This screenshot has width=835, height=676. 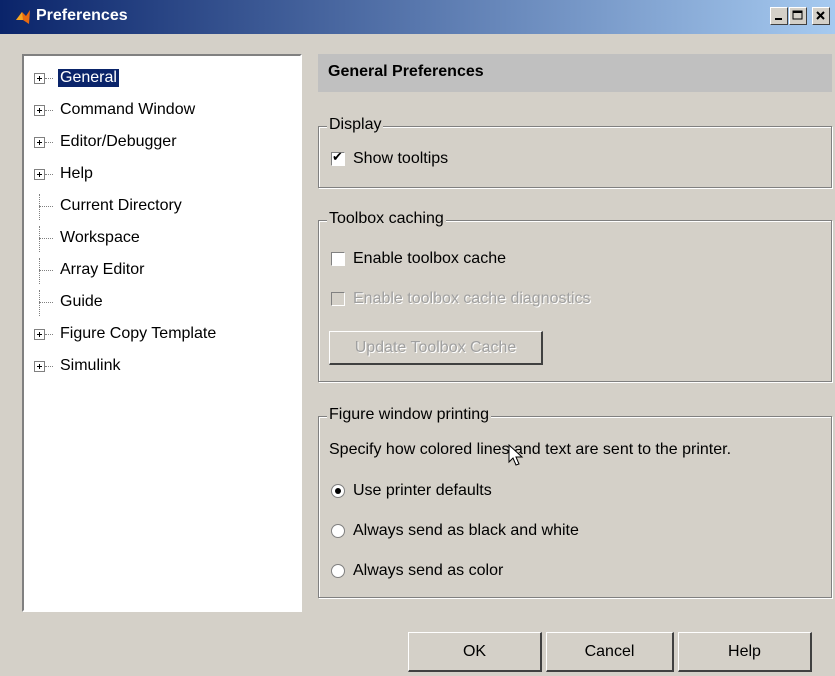 I want to click on cancel-button: Cancel, so click(x=610, y=652).